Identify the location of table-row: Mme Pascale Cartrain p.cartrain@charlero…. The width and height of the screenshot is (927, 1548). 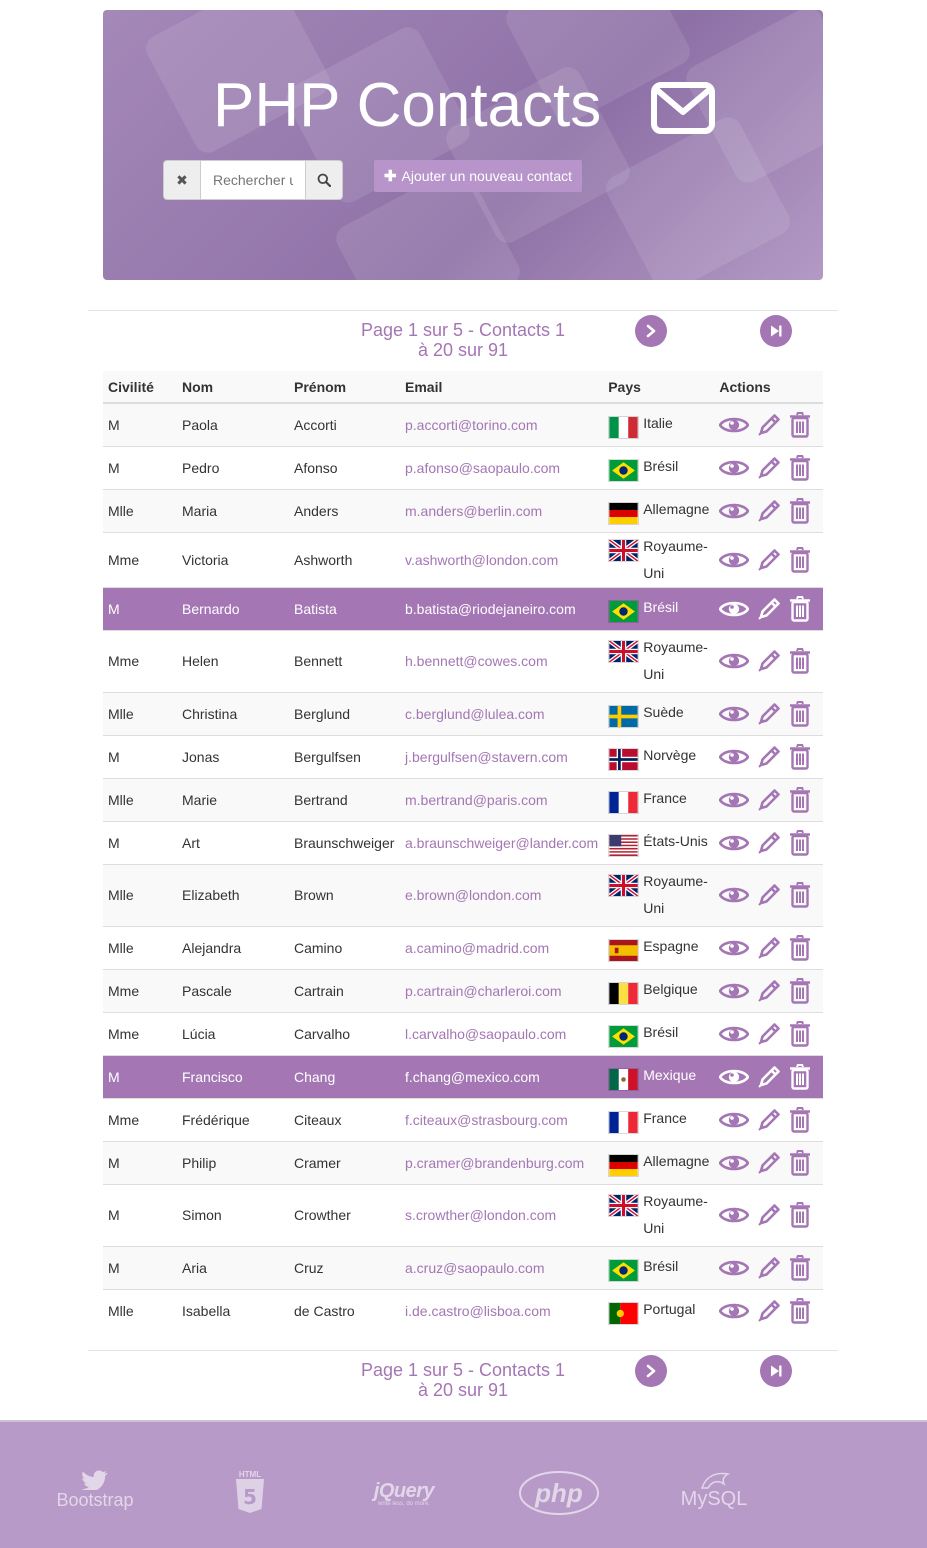
(463, 990).